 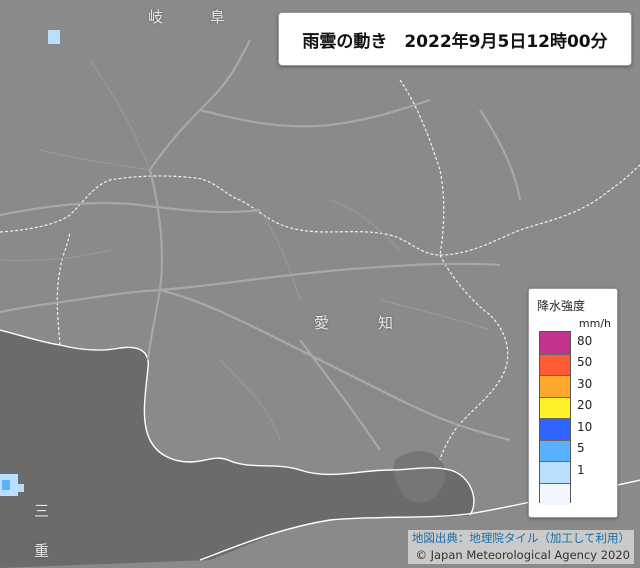 What do you see at coordinates (585, 383) in the screenshot?
I see `legend-tick-label: 30` at bounding box center [585, 383].